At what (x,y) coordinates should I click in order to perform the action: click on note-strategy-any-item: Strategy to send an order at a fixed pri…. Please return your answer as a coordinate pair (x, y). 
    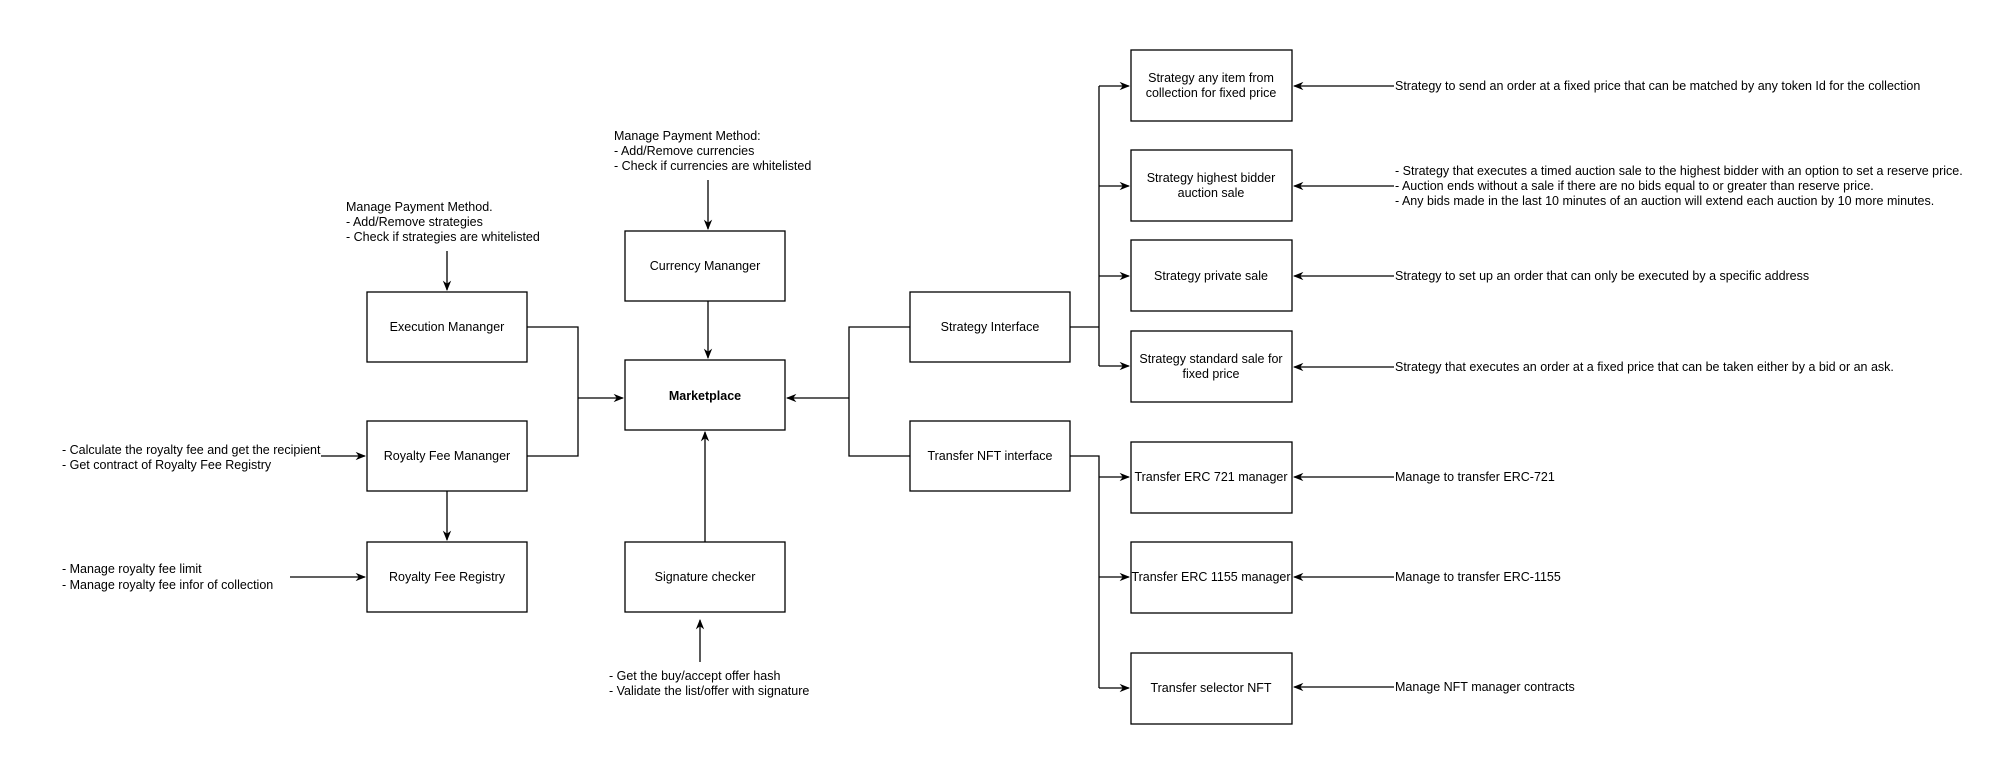
    Looking at the image, I should click on (1657, 86).